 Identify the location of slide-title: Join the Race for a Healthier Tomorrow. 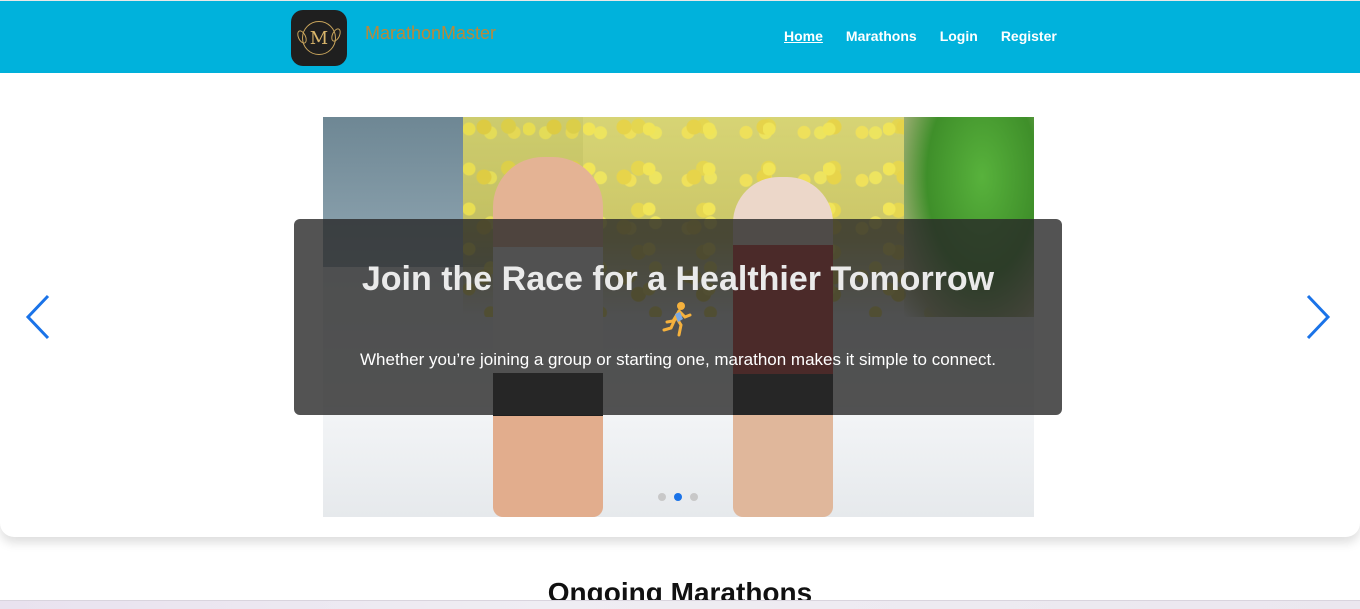
(678, 279).